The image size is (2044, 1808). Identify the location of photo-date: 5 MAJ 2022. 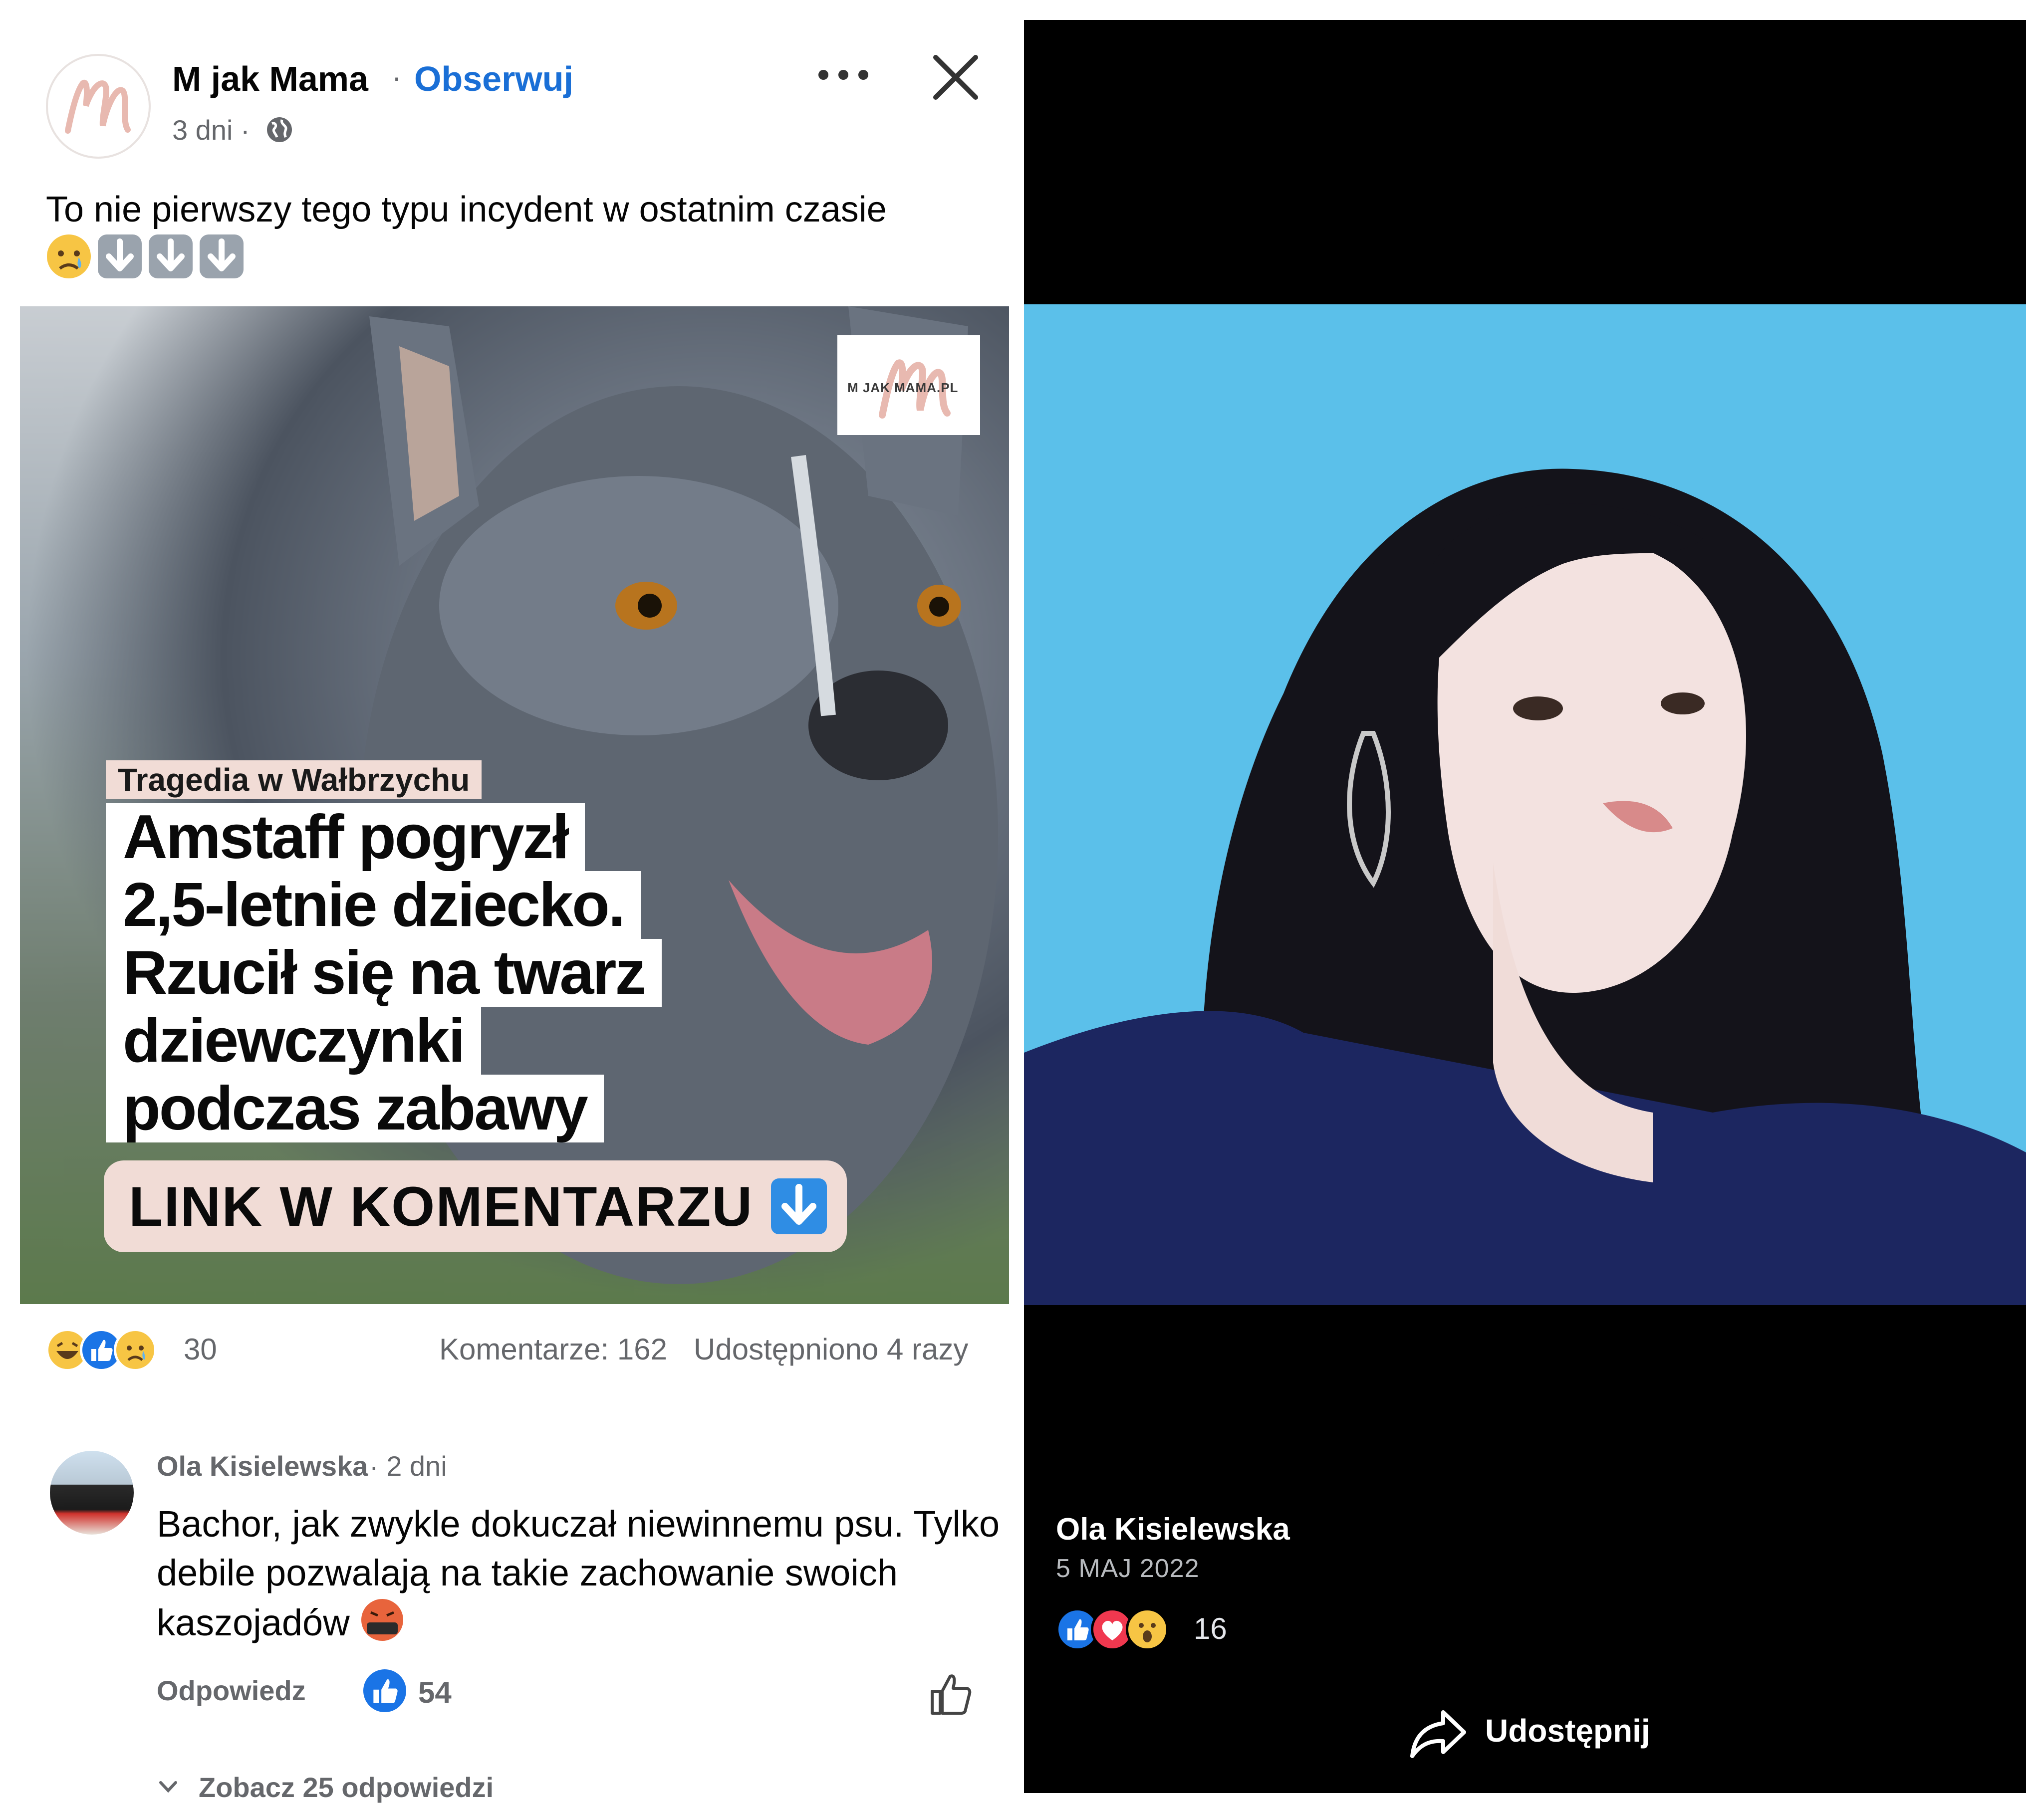
(1128, 1568).